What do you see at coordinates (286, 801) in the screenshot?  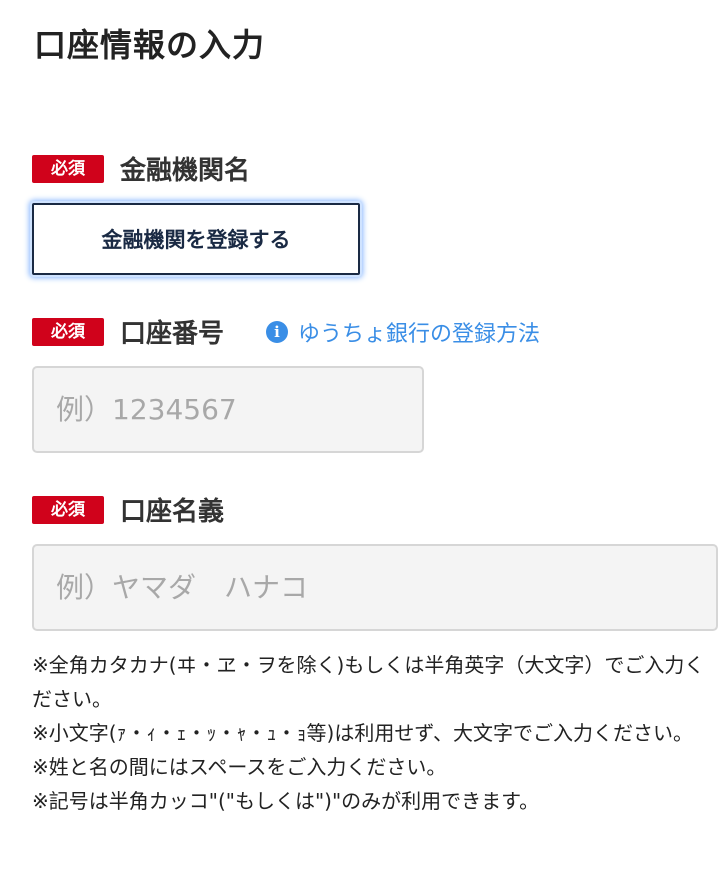 I see `note-item: ※記号は半角カッコ"("もしくは")"のみが利用できます。` at bounding box center [286, 801].